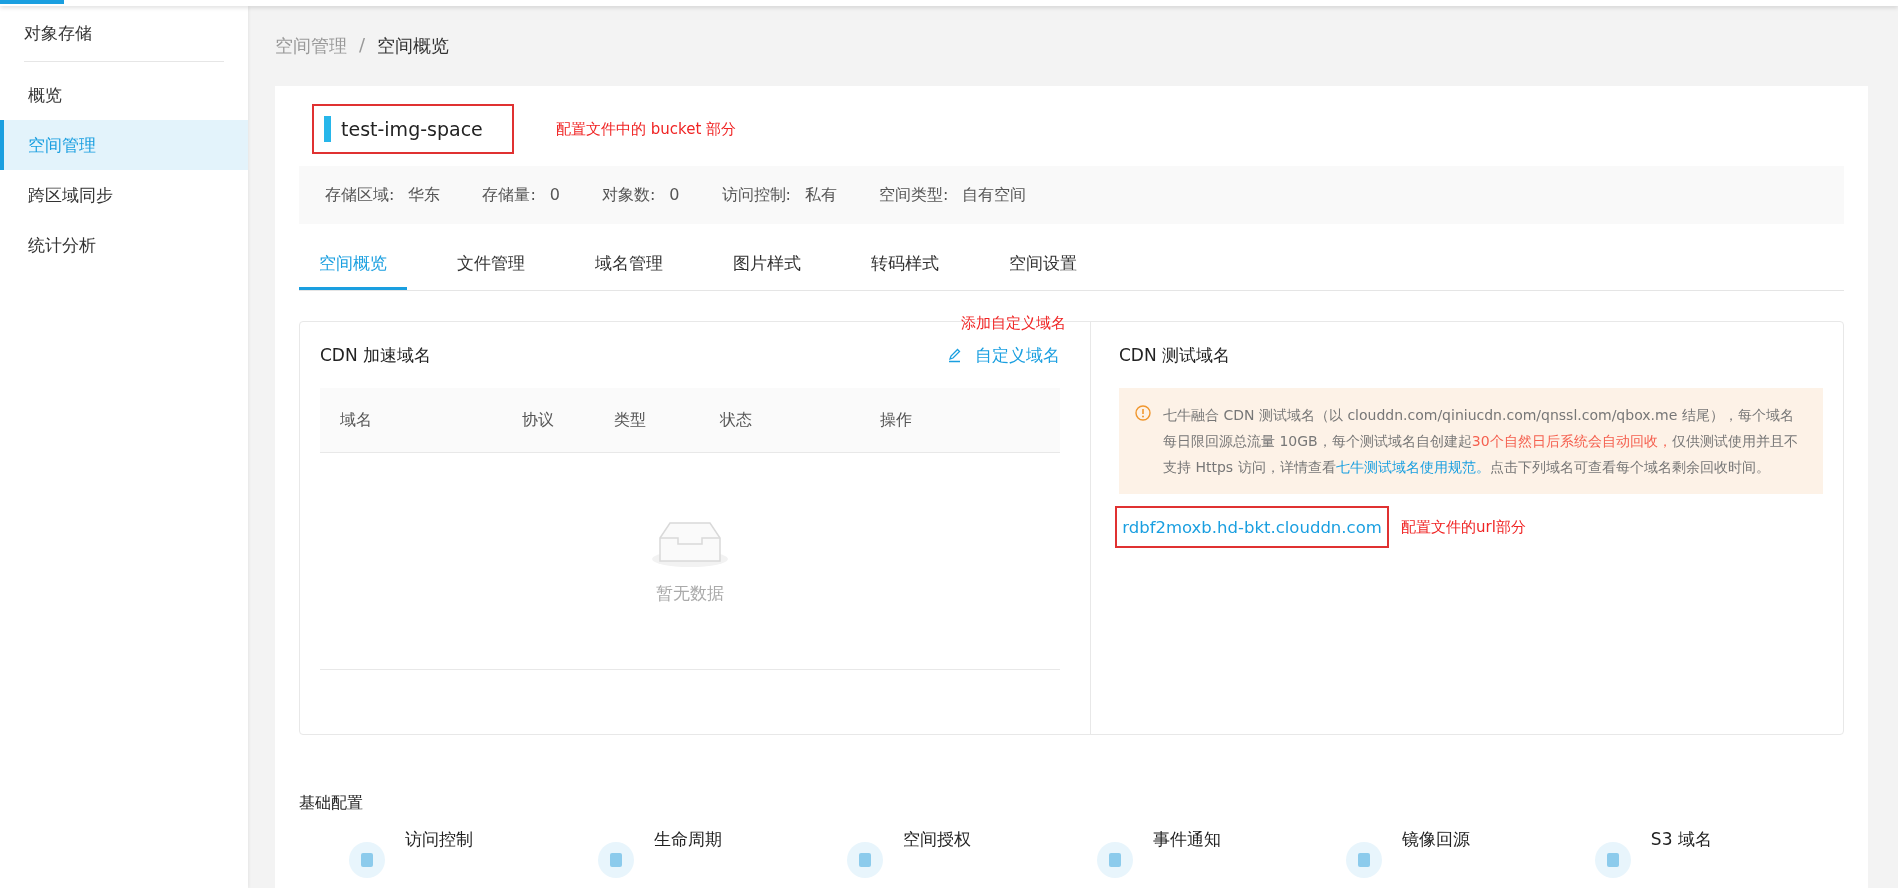 Image resolution: width=1898 pixels, height=888 pixels. I want to click on sidebar-item: 跨区域同步, so click(124, 195).